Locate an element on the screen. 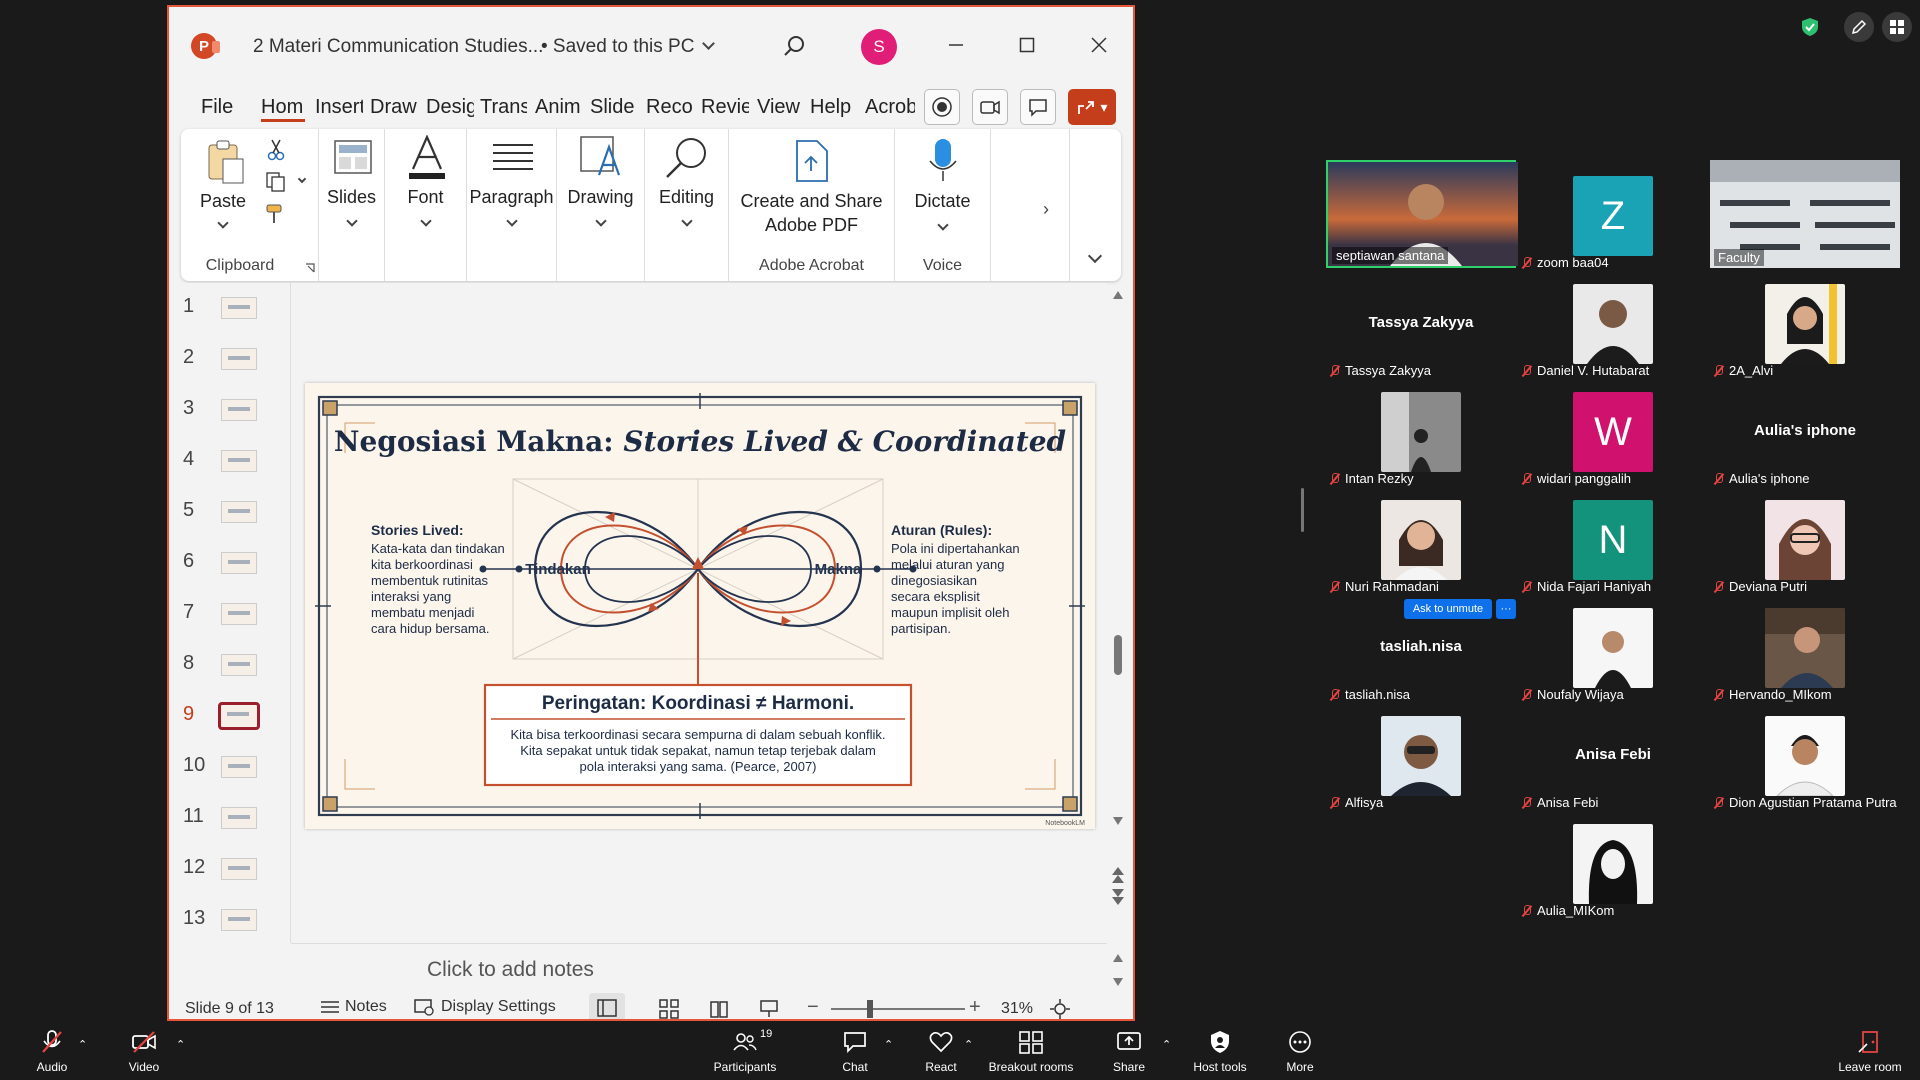  thumbnail-slide-7: 7 is located at coordinates (230, 614).